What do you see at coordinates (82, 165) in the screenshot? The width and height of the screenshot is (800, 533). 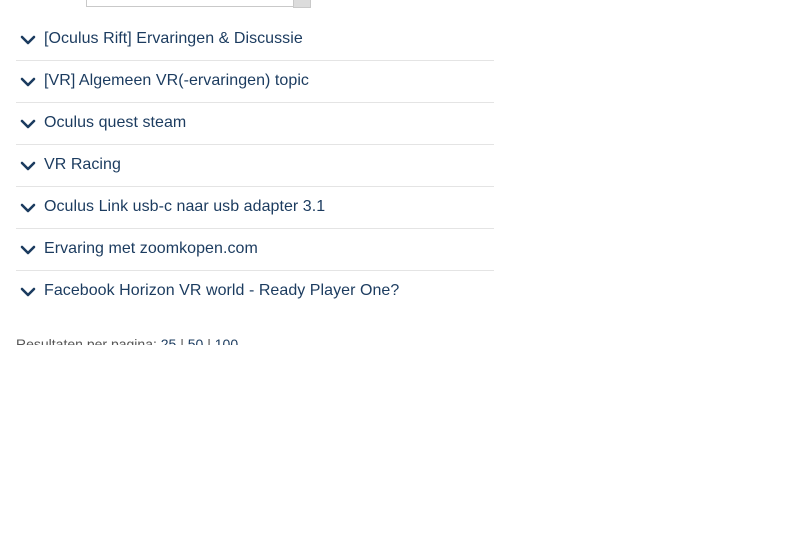 I see `topic-title: VR Racing` at bounding box center [82, 165].